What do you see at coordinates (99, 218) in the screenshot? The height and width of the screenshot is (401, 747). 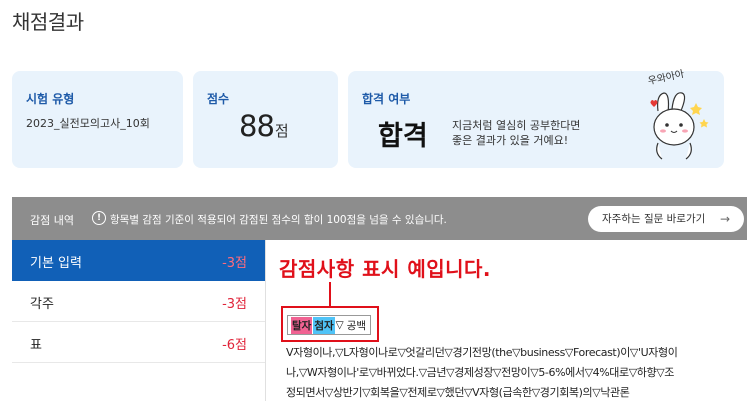 I see `info-icon: !` at bounding box center [99, 218].